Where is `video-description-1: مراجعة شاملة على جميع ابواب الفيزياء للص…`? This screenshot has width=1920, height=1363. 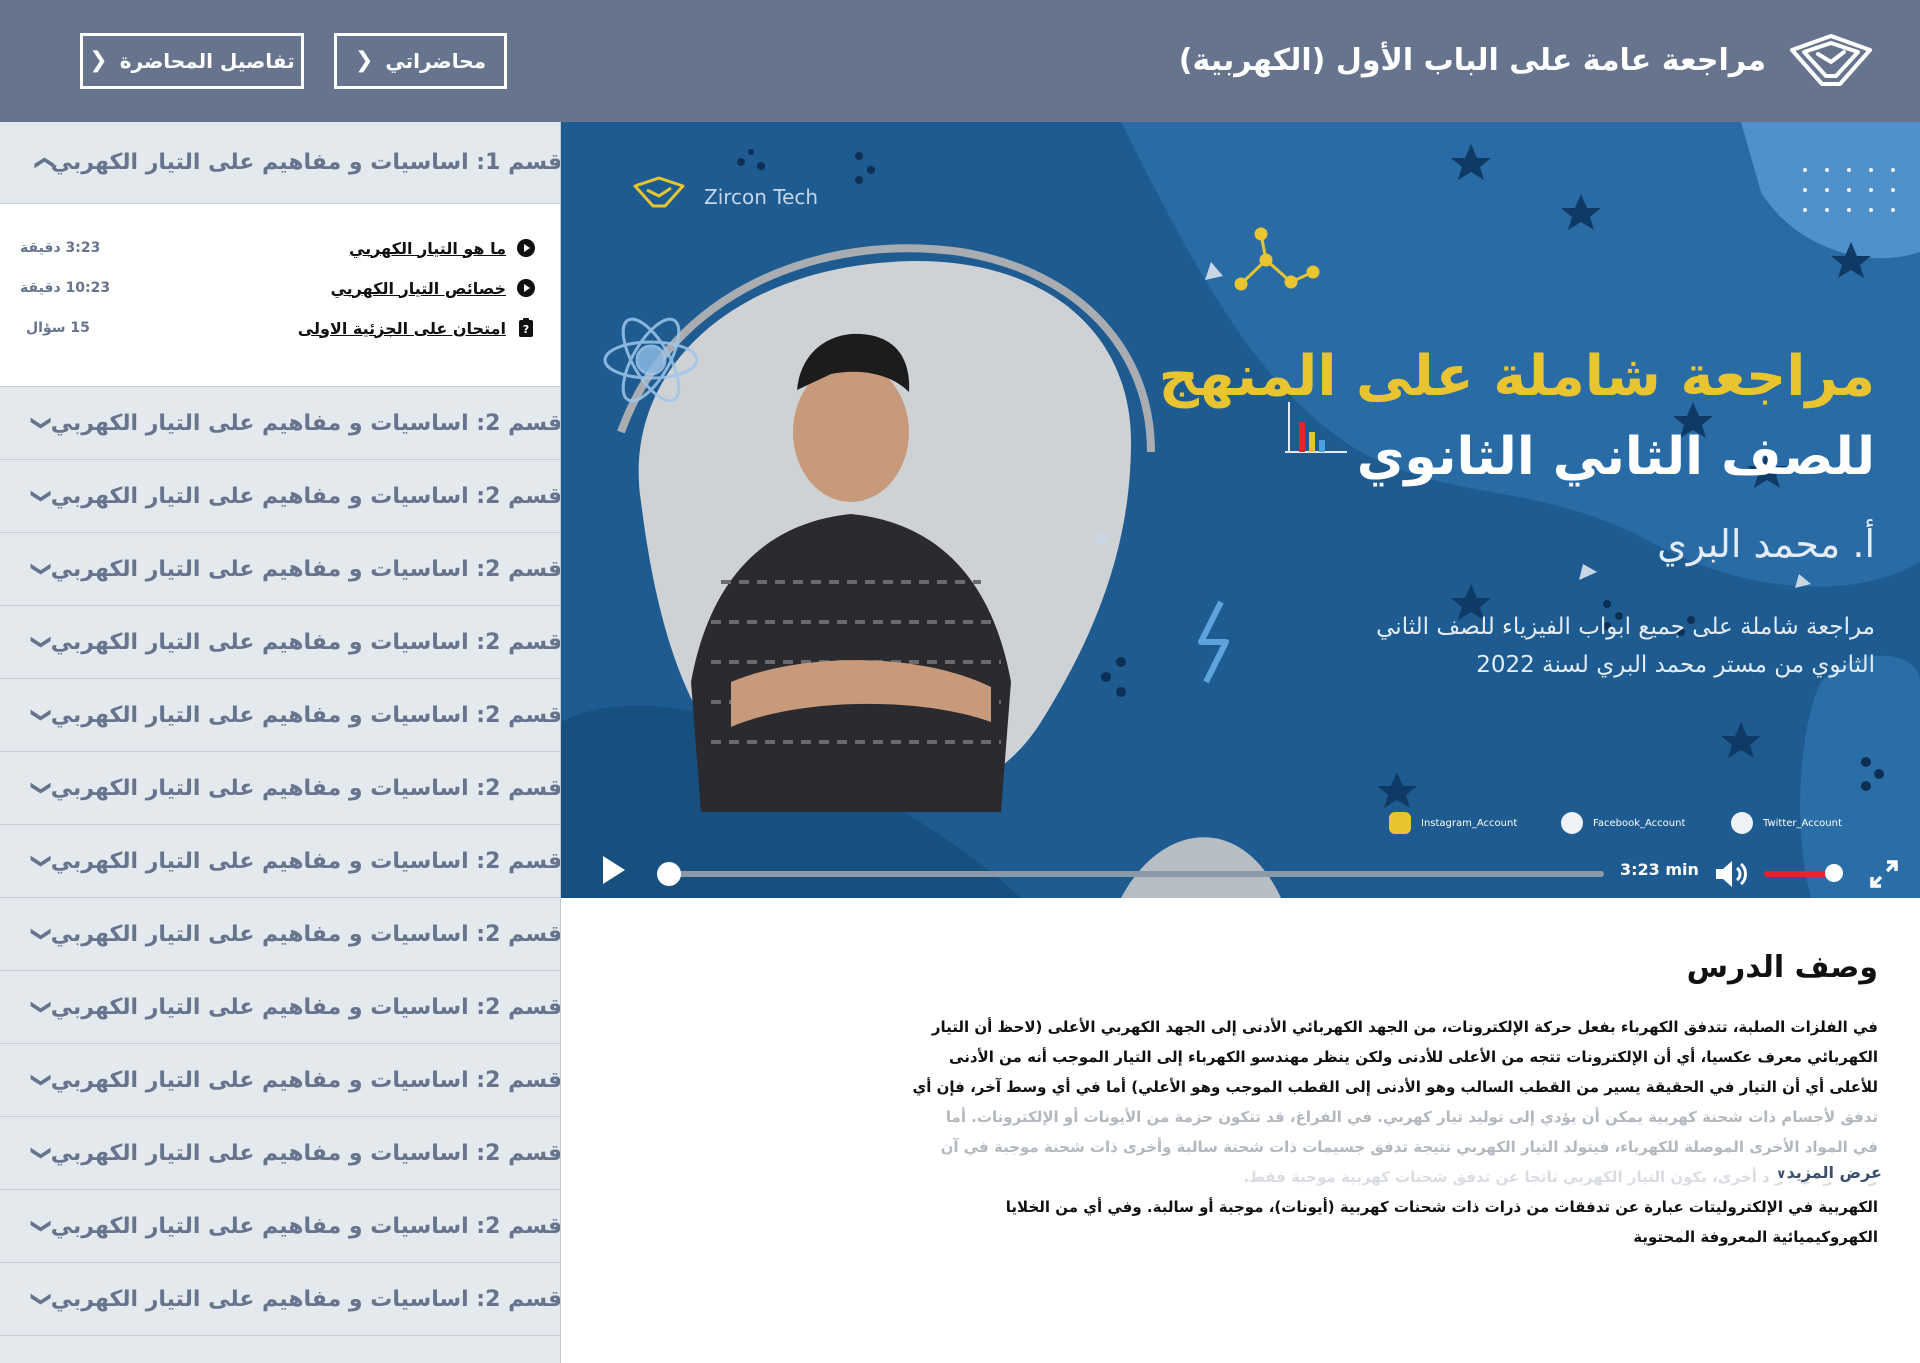
video-description-1: مراجعة شاملة على جميع ابواب الفيزياء للص… is located at coordinates (1625, 627).